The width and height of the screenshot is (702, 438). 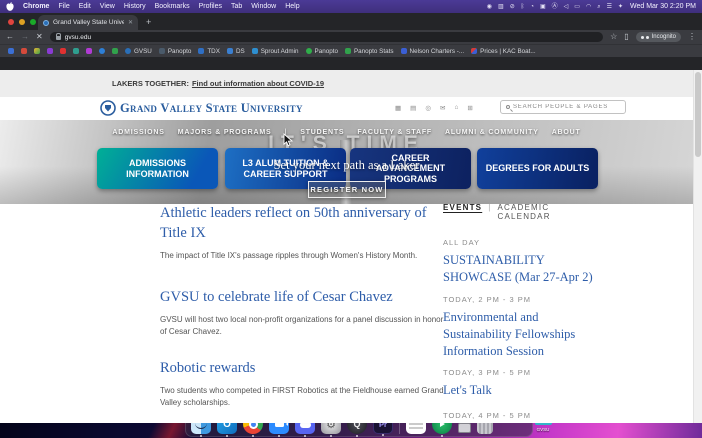 I want to click on incognito-icon, so click(x=644, y=37).